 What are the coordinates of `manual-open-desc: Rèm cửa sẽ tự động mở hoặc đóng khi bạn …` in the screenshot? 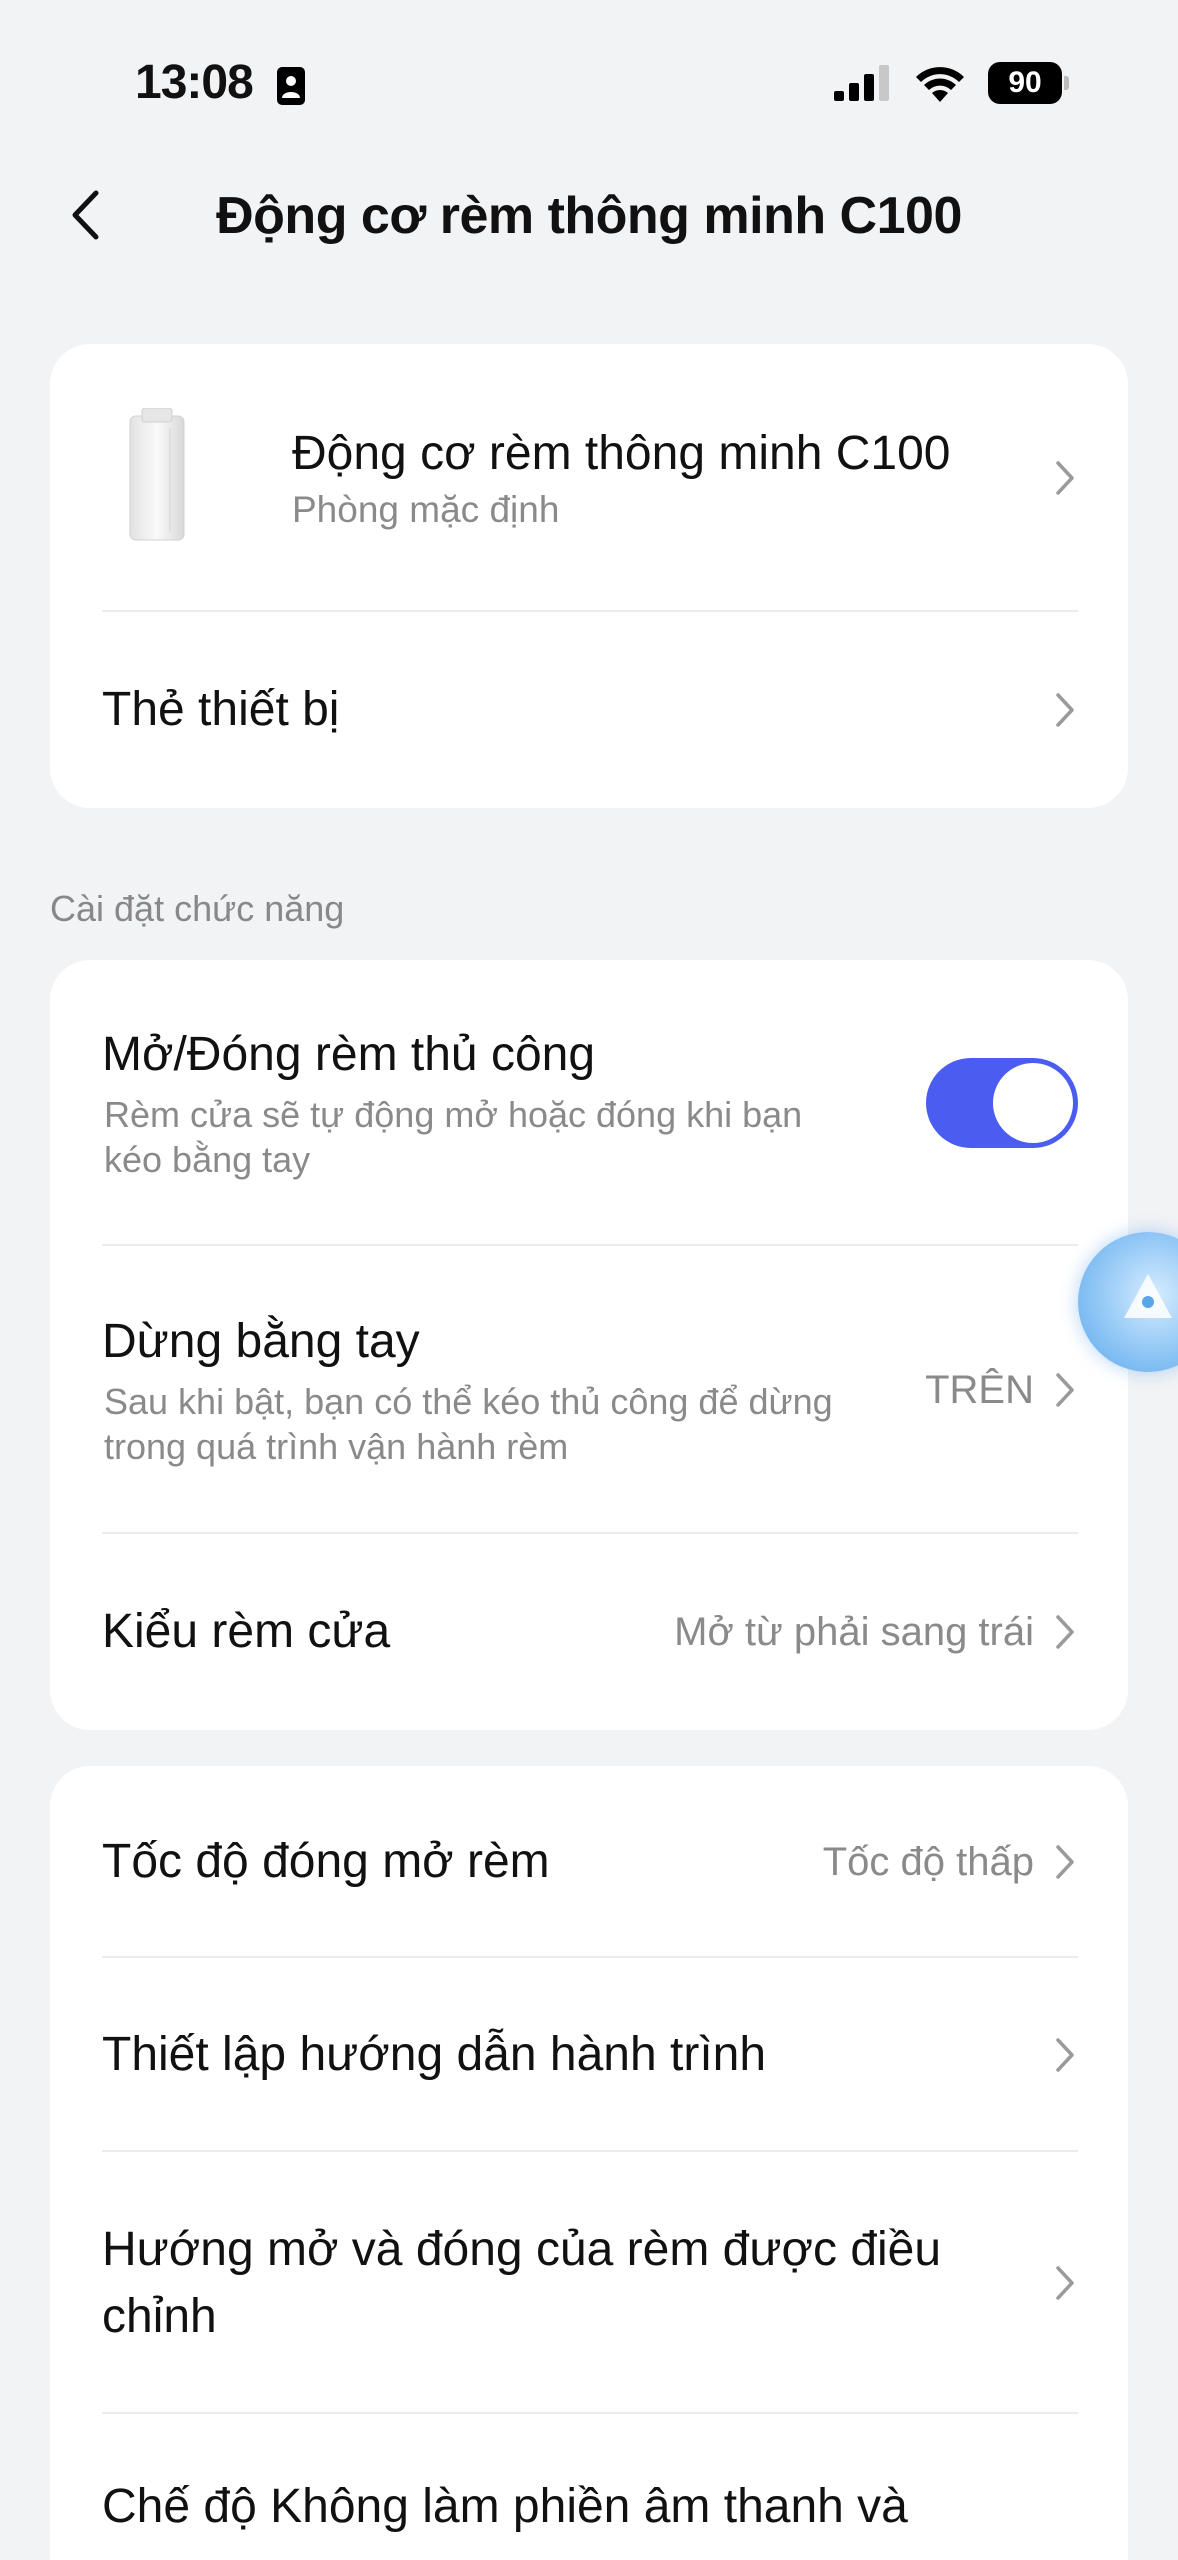 It's located at (453, 1137).